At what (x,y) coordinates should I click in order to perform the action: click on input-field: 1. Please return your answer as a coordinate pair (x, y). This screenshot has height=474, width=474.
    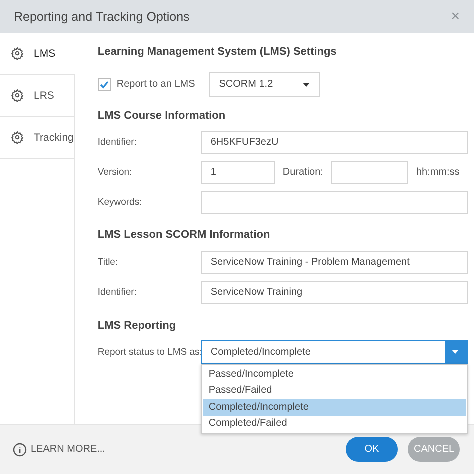
    Looking at the image, I should click on (237, 172).